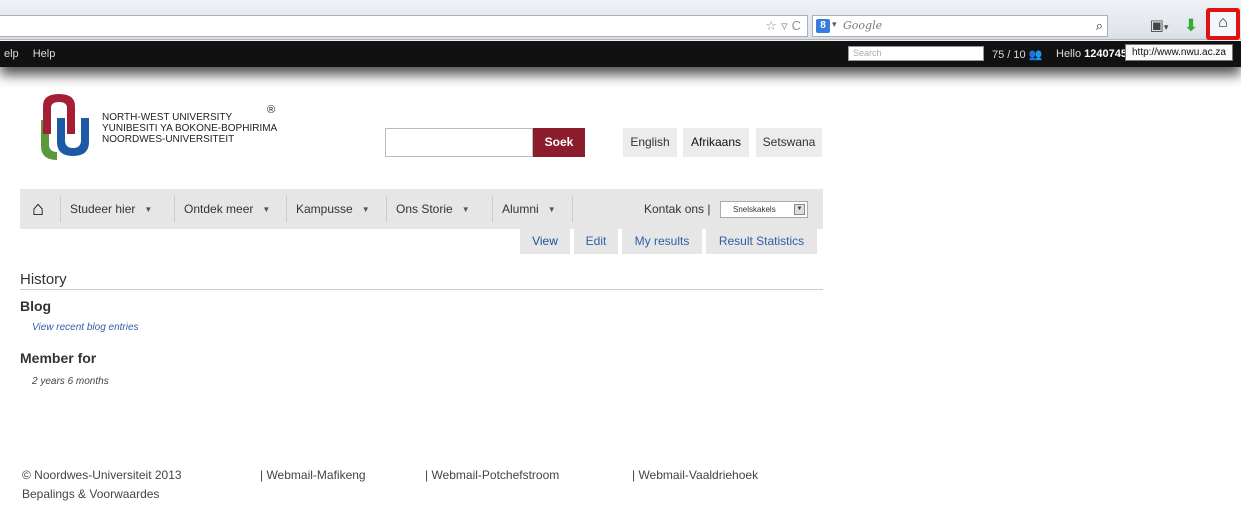  What do you see at coordinates (313, 475) in the screenshot?
I see `webmail-mafikeng-link: | Webmail-Mafikeng` at bounding box center [313, 475].